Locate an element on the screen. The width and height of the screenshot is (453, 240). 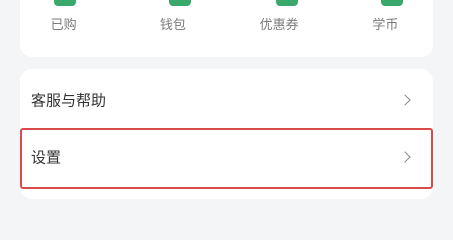
quick-action-label: 已购 is located at coordinates (63, 25).